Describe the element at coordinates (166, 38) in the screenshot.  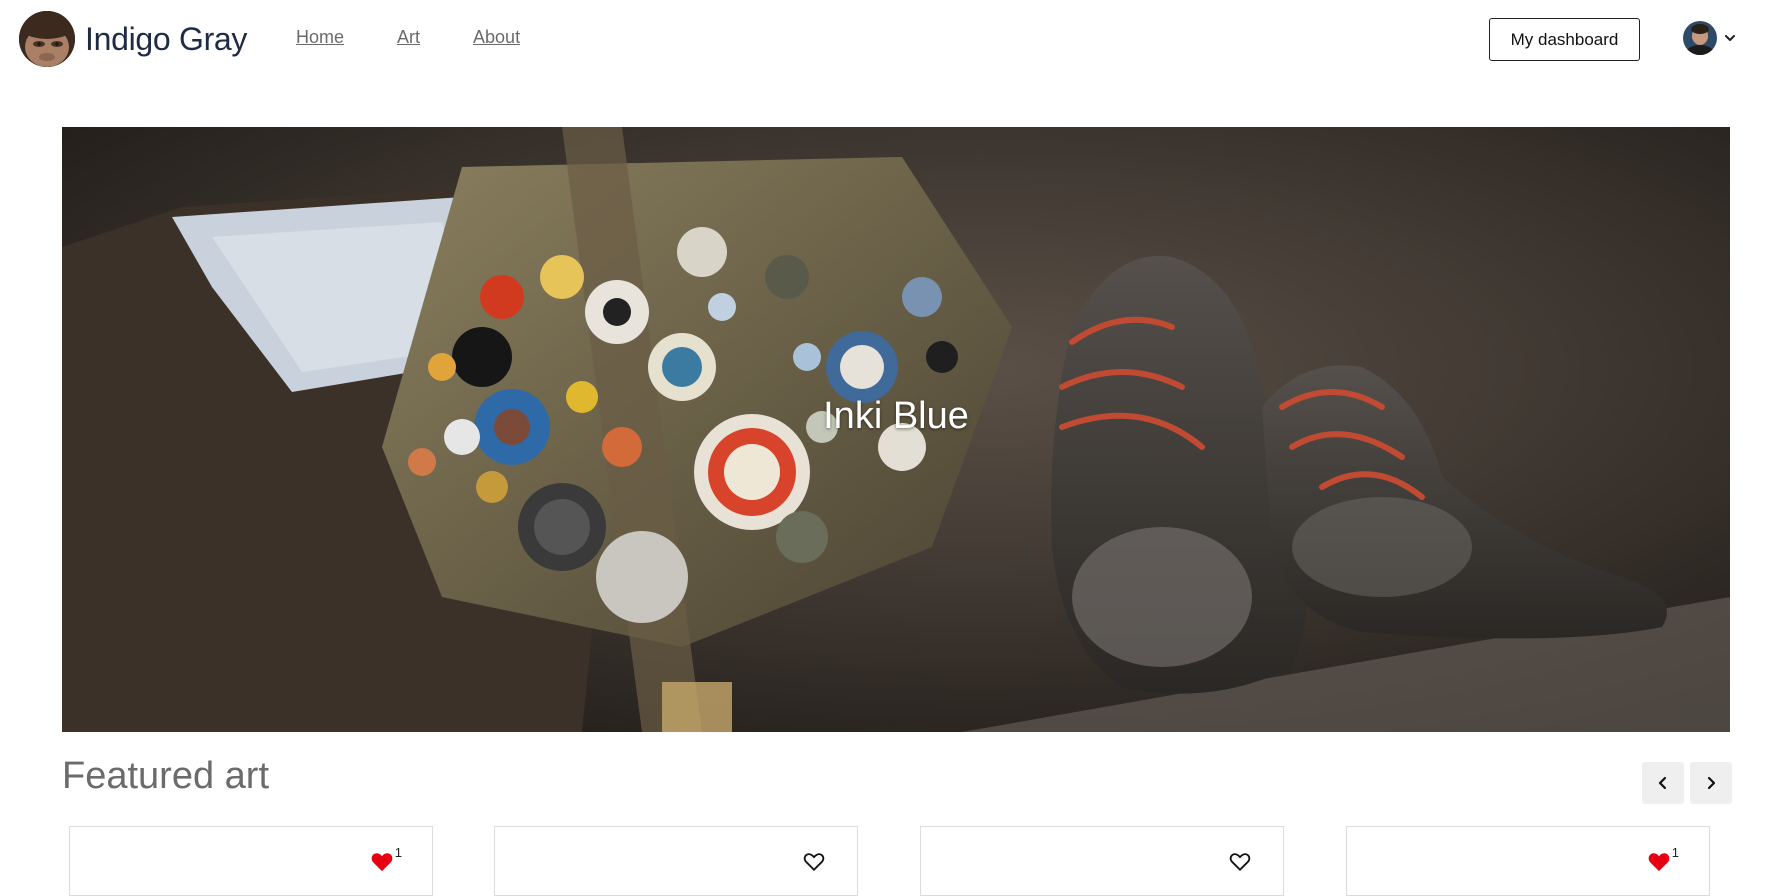
I see `brand-name: Indigo Gray` at that location.